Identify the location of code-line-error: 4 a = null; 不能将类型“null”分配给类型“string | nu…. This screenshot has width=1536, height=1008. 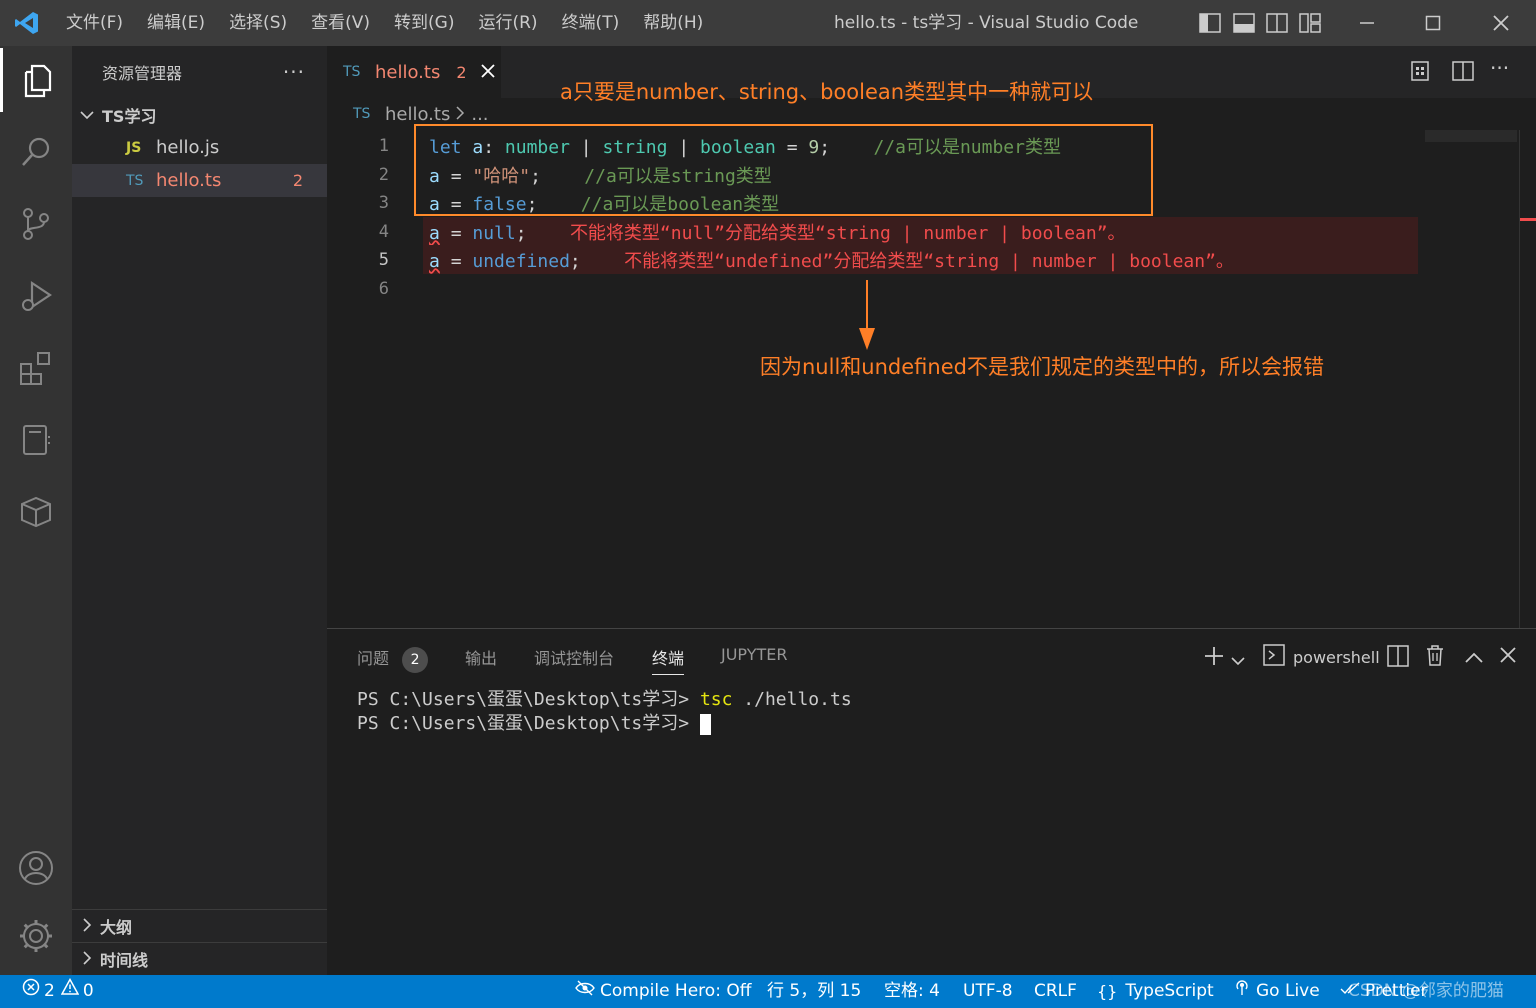
(877, 231).